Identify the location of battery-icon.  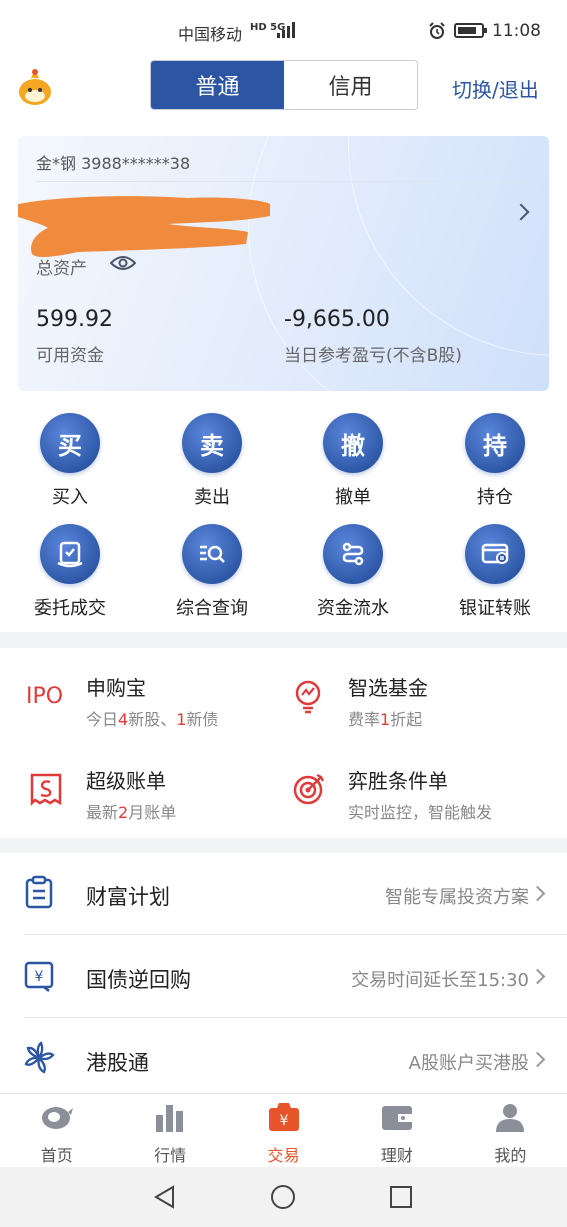
(470, 30).